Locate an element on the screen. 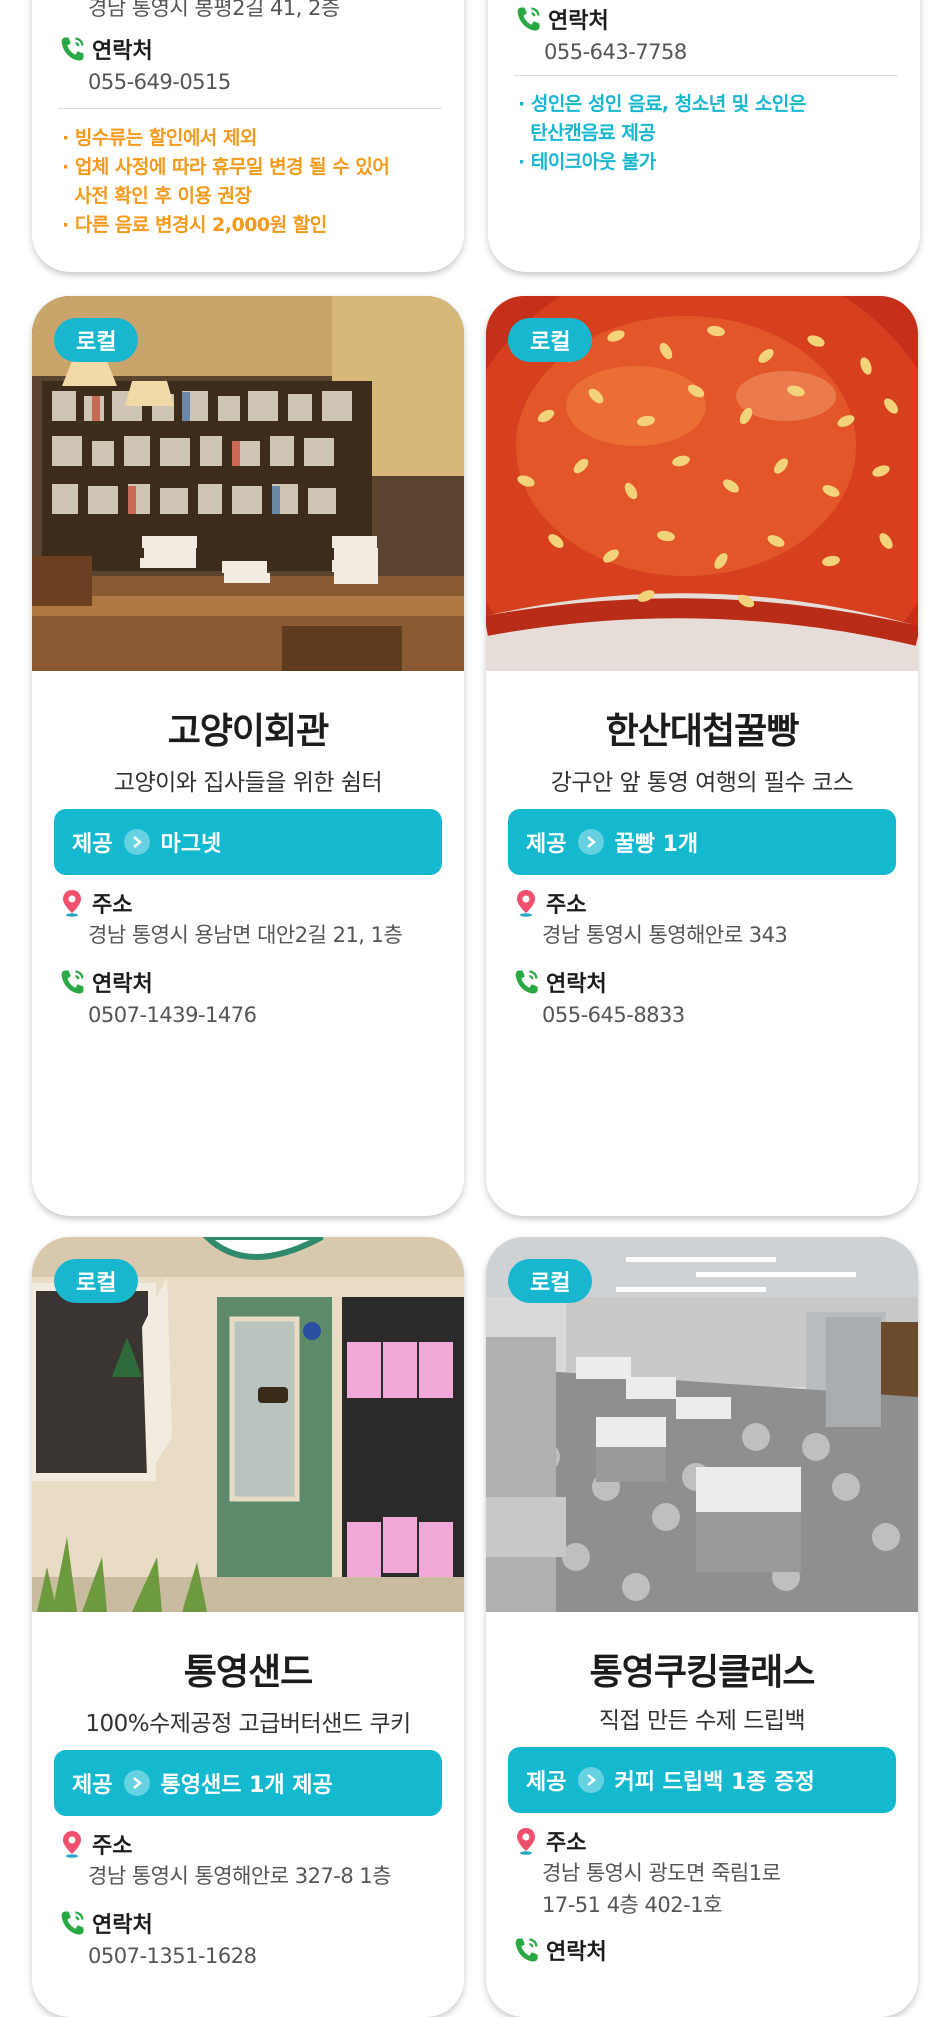 The width and height of the screenshot is (950, 2017). benefit-bar: 제공 통영샌드 1개 제공 is located at coordinates (248, 1783).